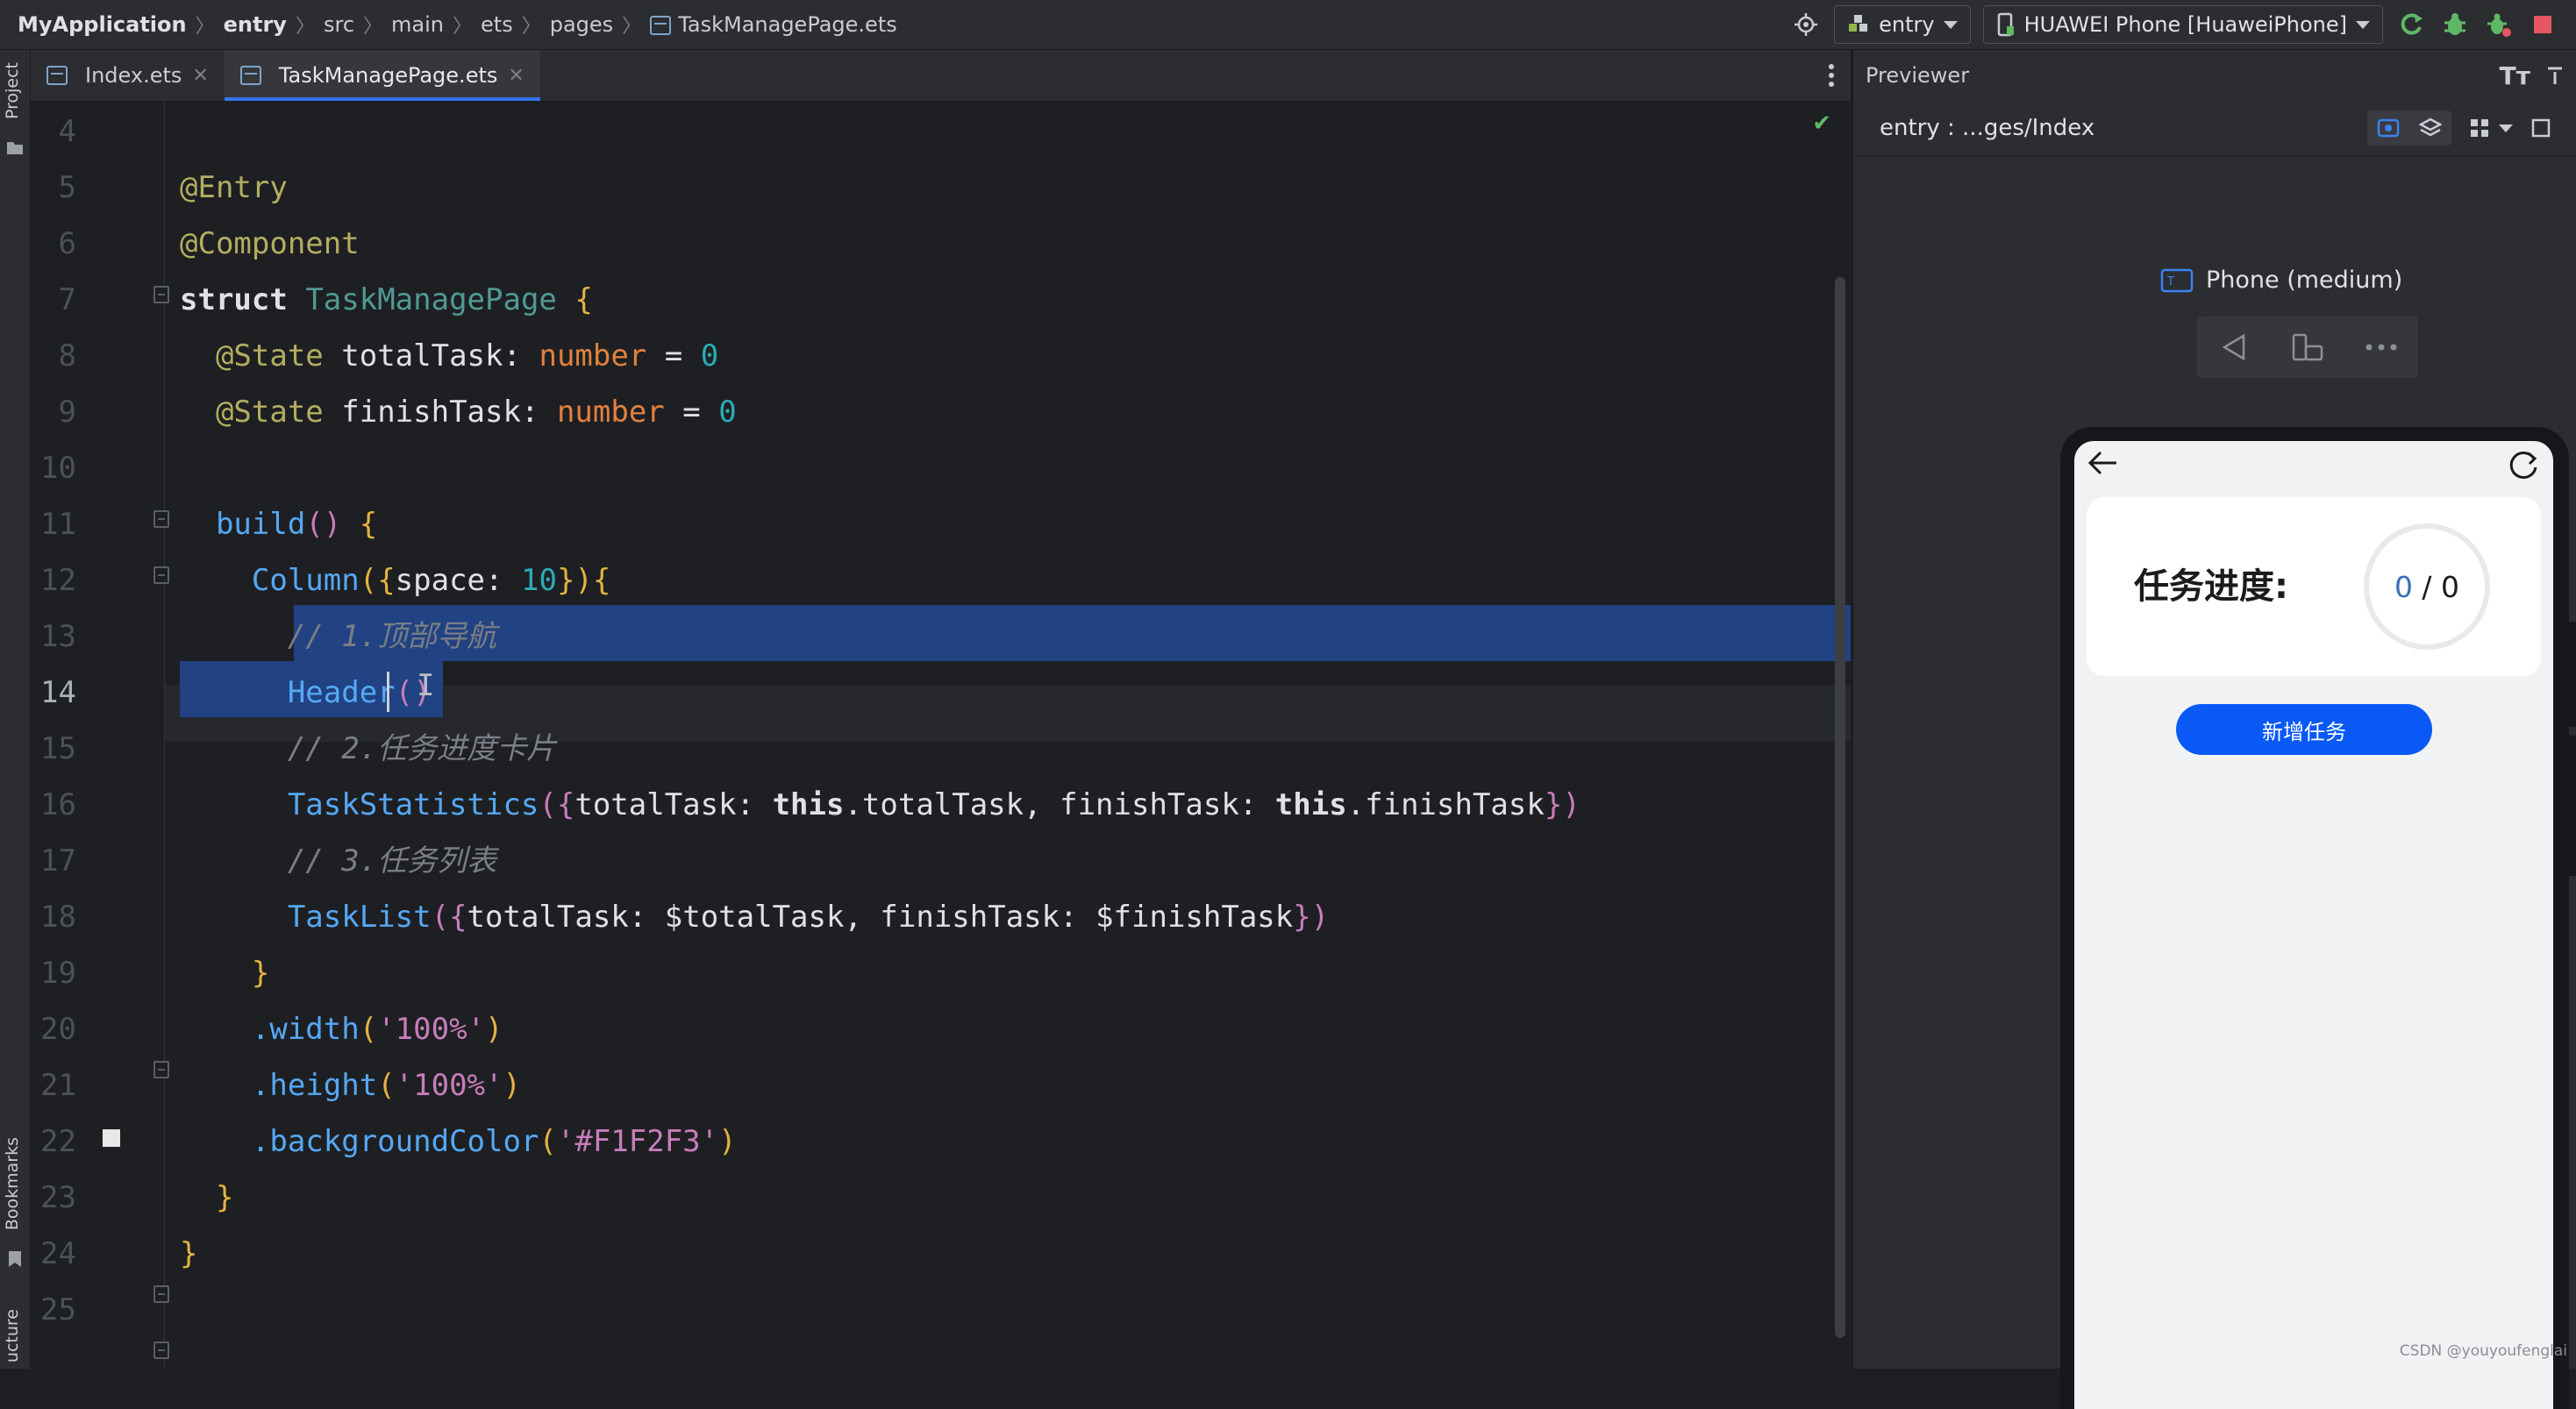 This screenshot has width=2576, height=1409. I want to click on bookmarks-tool-button: Bookmarks, so click(13, 1183).